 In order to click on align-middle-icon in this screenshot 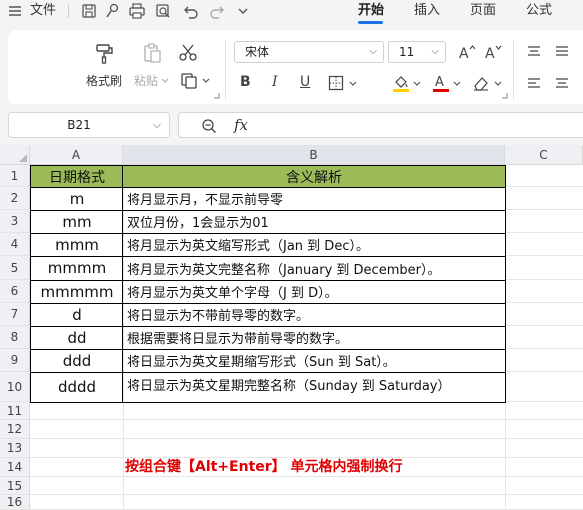, I will do `click(562, 51)`.